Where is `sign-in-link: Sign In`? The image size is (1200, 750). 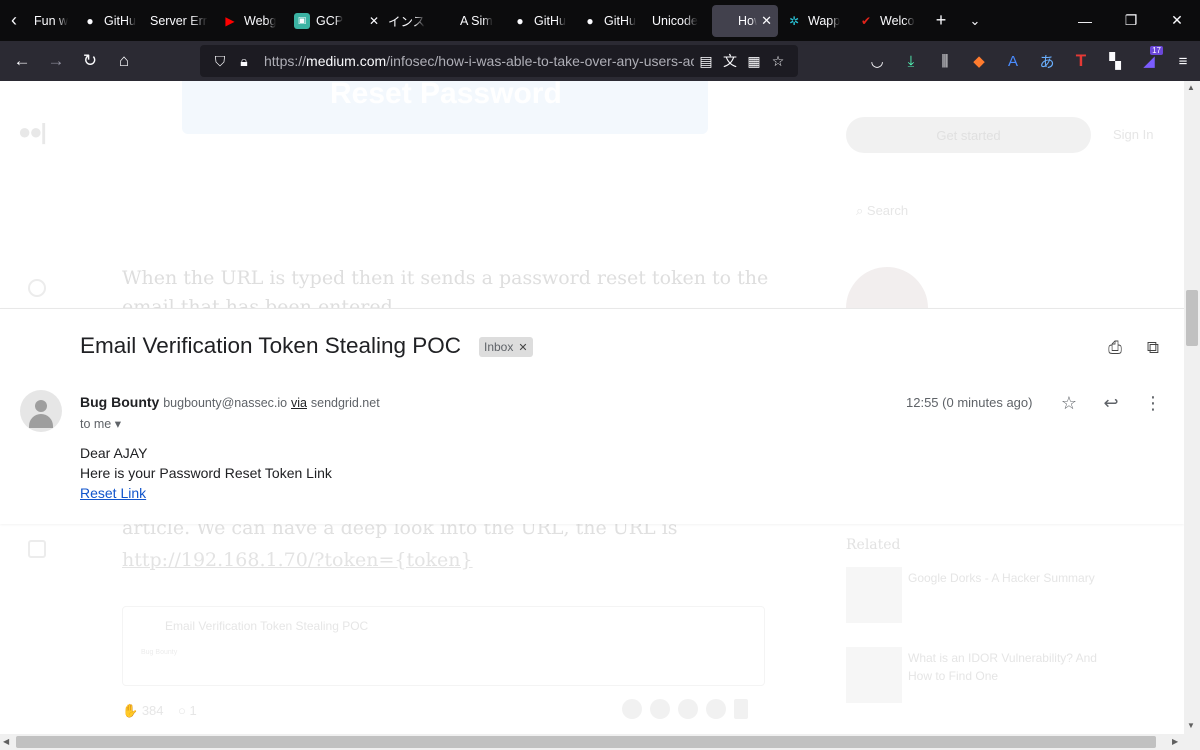 sign-in-link: Sign In is located at coordinates (1133, 134).